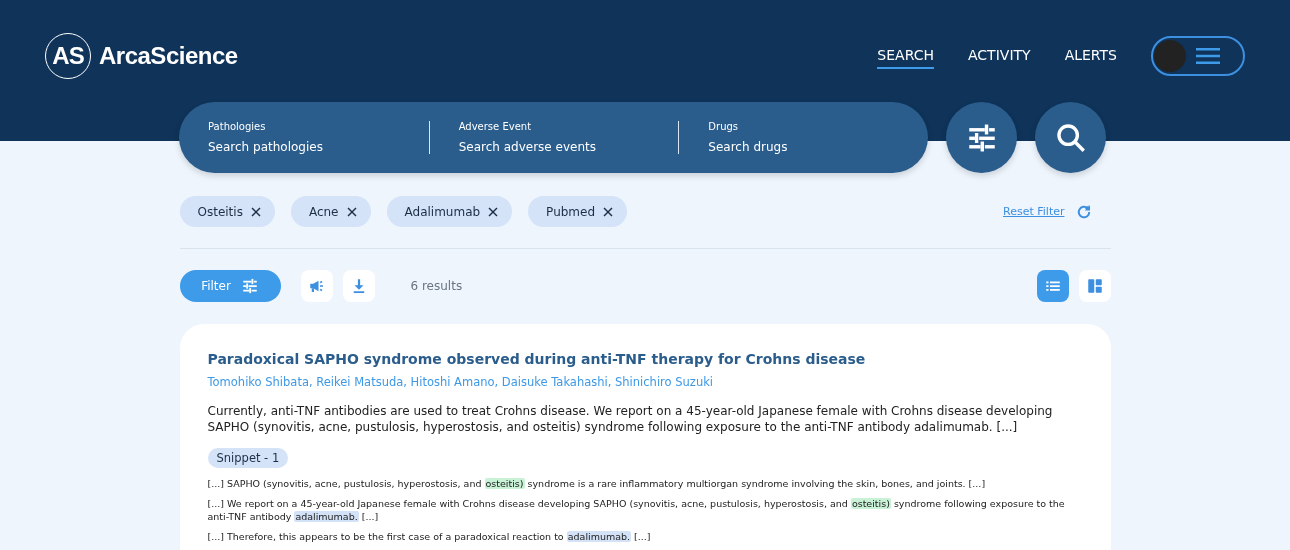  I want to click on snippet-label: Snippet - 1, so click(248, 458).